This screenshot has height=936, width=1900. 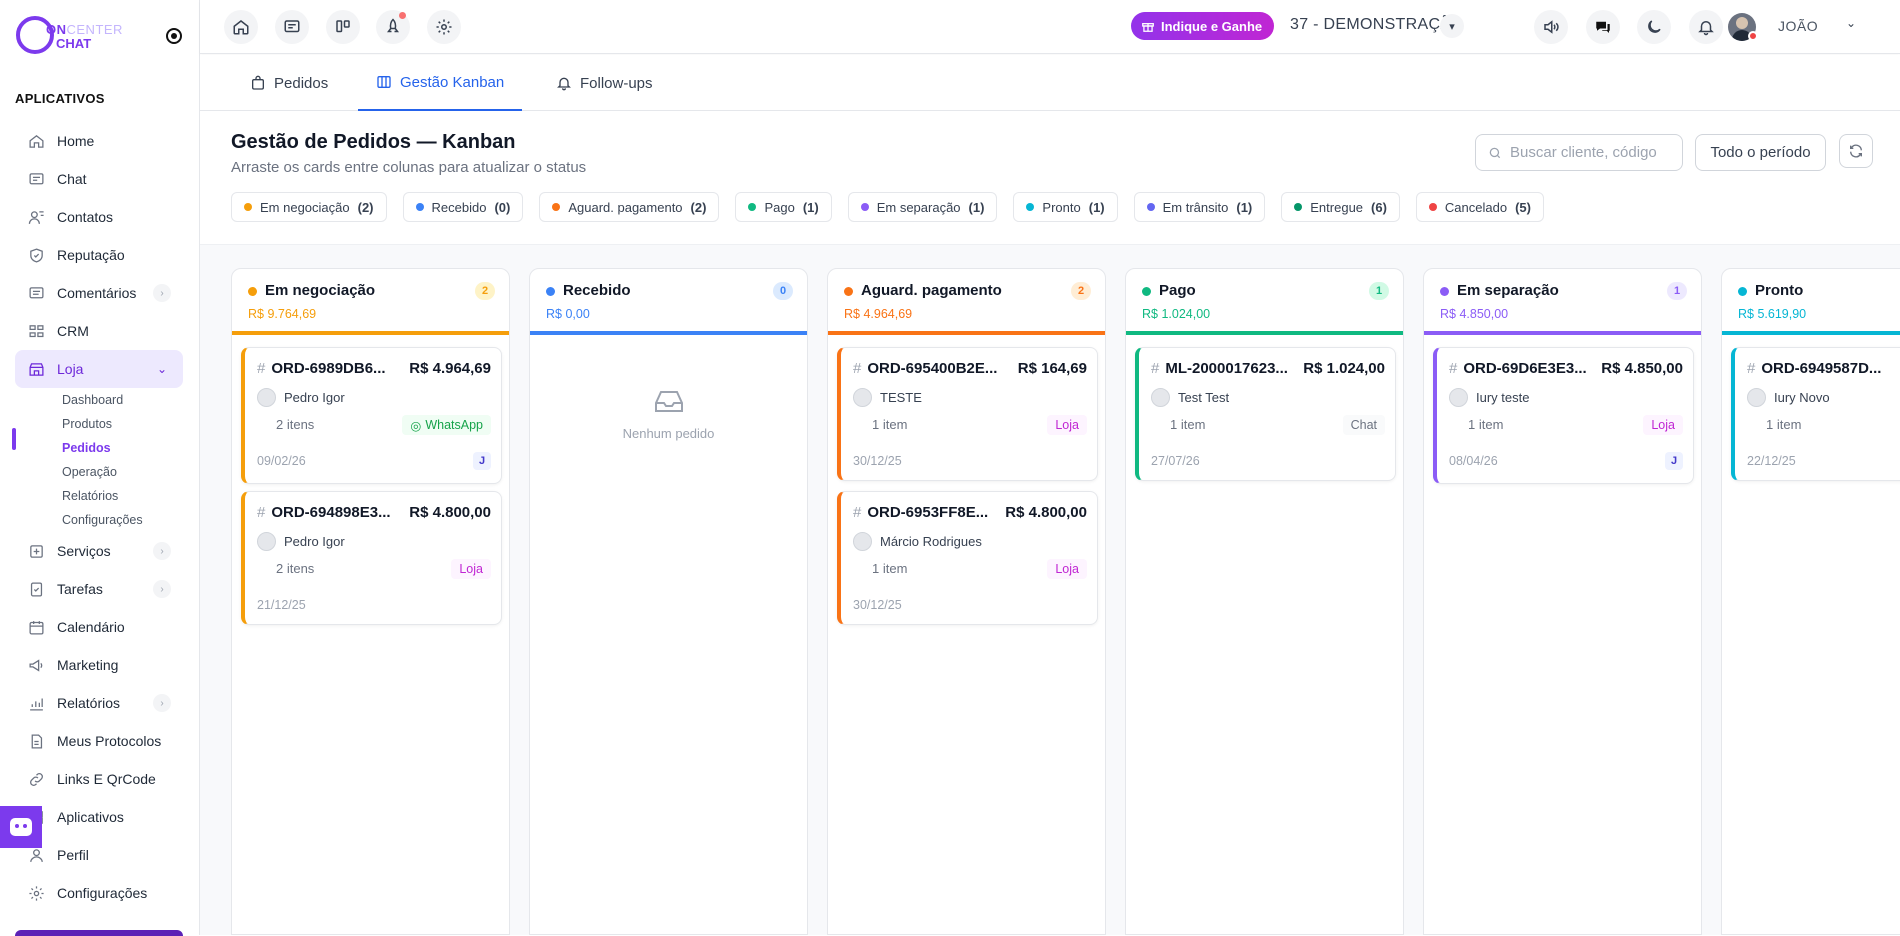 What do you see at coordinates (1377, 25) in the screenshot?
I see `account-selector: 37 - DEMONSTRAÇÃO` at bounding box center [1377, 25].